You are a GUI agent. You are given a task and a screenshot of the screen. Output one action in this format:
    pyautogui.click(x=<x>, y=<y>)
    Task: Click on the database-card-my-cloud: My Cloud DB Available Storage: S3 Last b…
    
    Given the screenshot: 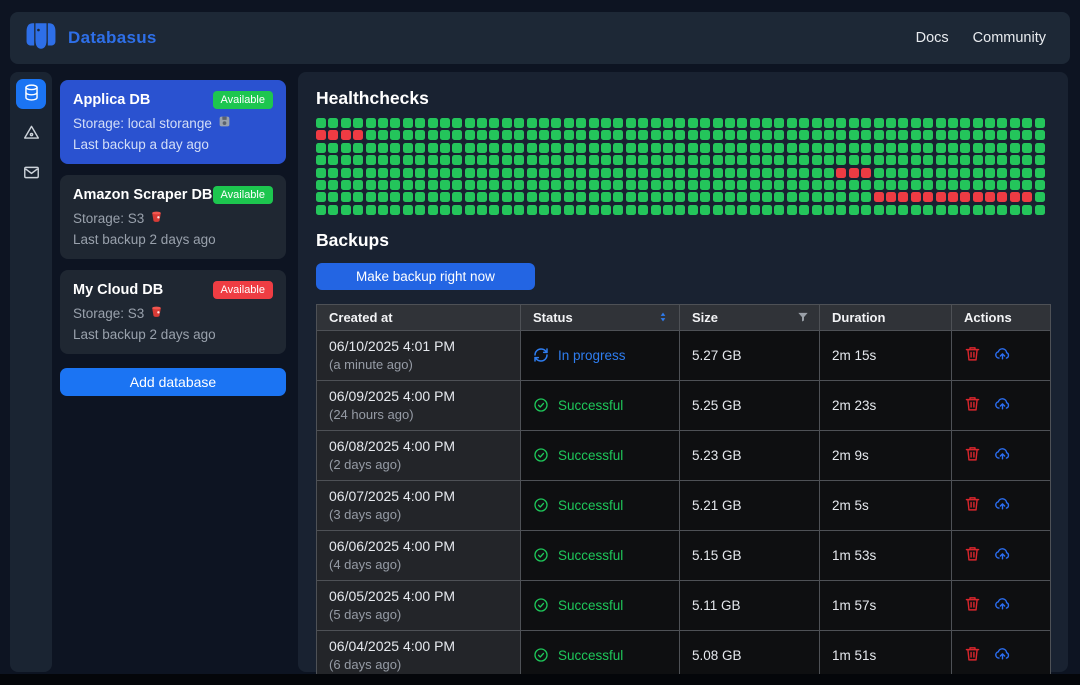 What is the action you would take?
    pyautogui.click(x=173, y=312)
    